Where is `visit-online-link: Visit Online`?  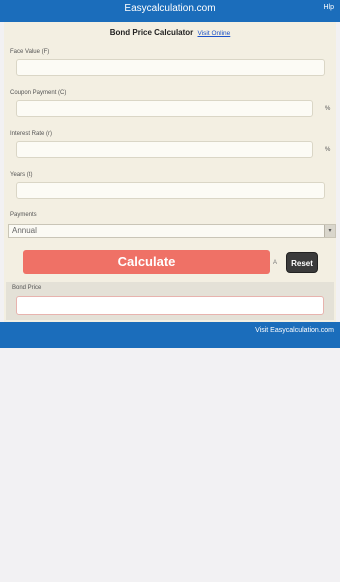 visit-online-link: Visit Online is located at coordinates (214, 33).